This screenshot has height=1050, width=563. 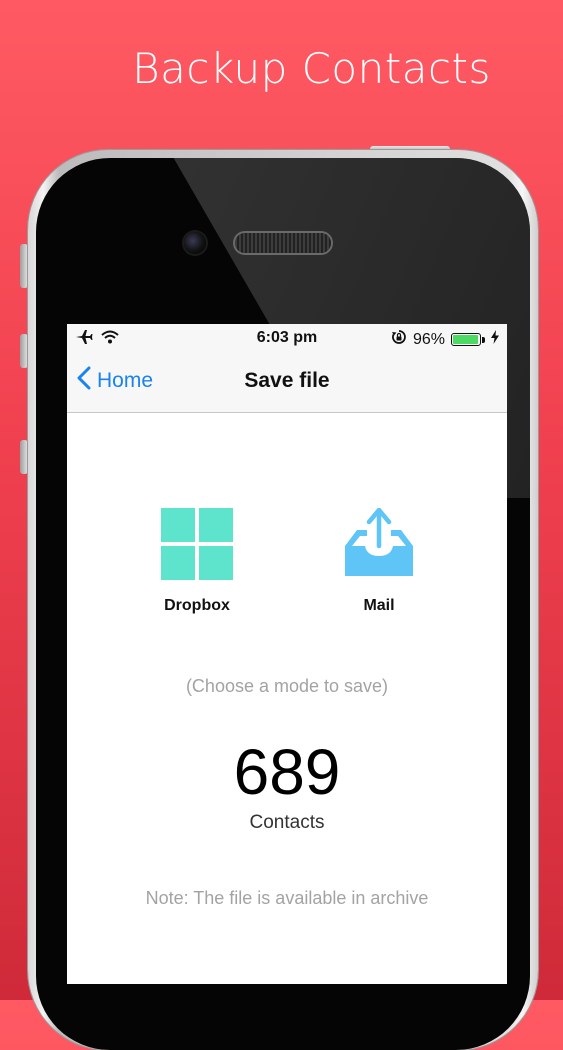 What do you see at coordinates (379, 545) in the screenshot?
I see `mail-tray-icon` at bounding box center [379, 545].